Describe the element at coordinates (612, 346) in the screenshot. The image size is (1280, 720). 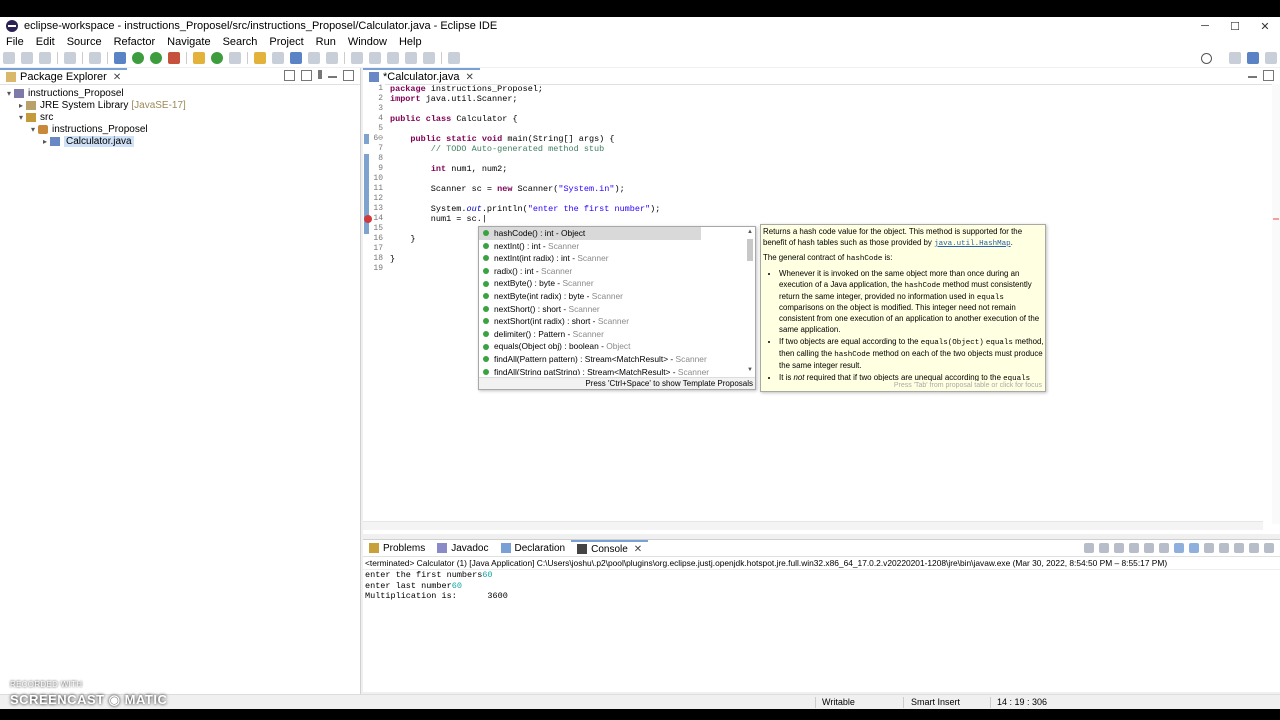
I see `proposal-item: equals(Object obj) : boolean - Object` at that location.